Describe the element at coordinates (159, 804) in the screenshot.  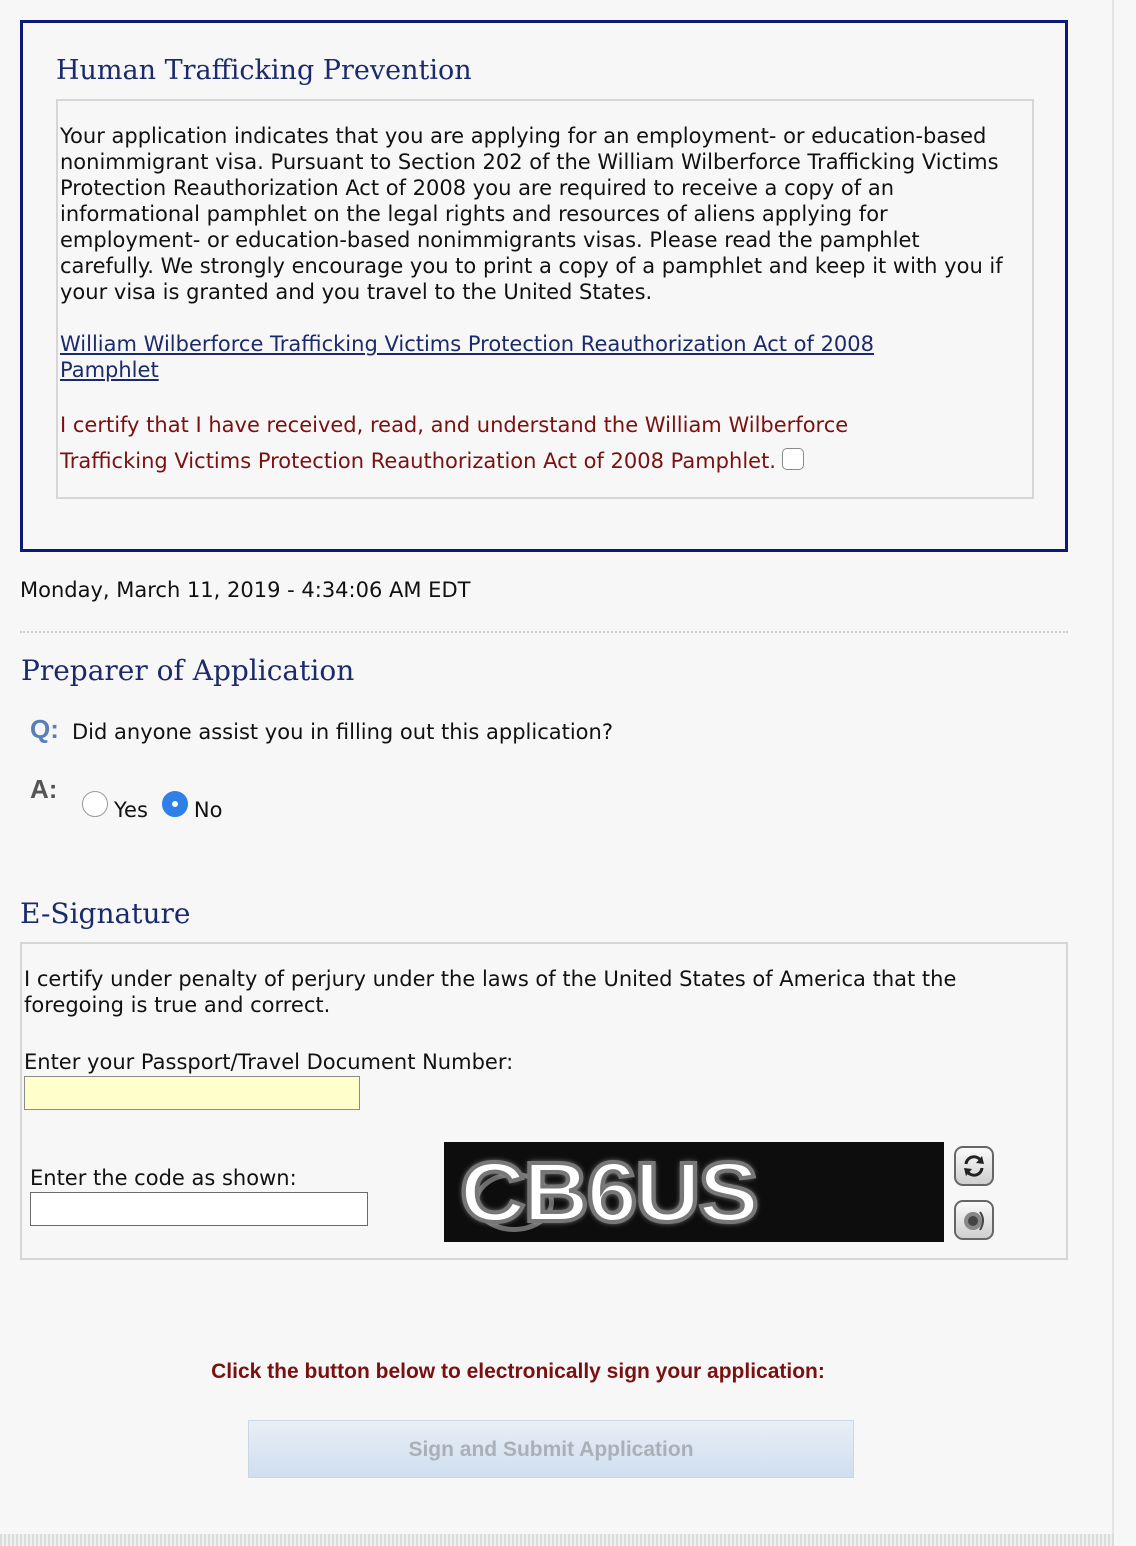
I see `preparer-answer-group: Yes No` at that location.